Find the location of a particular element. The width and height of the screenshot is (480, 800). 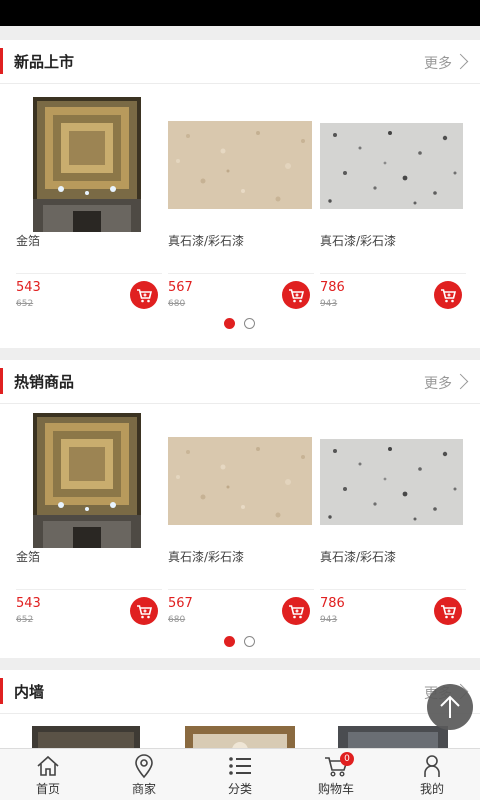

nav-label: 分类 is located at coordinates (239, 789).